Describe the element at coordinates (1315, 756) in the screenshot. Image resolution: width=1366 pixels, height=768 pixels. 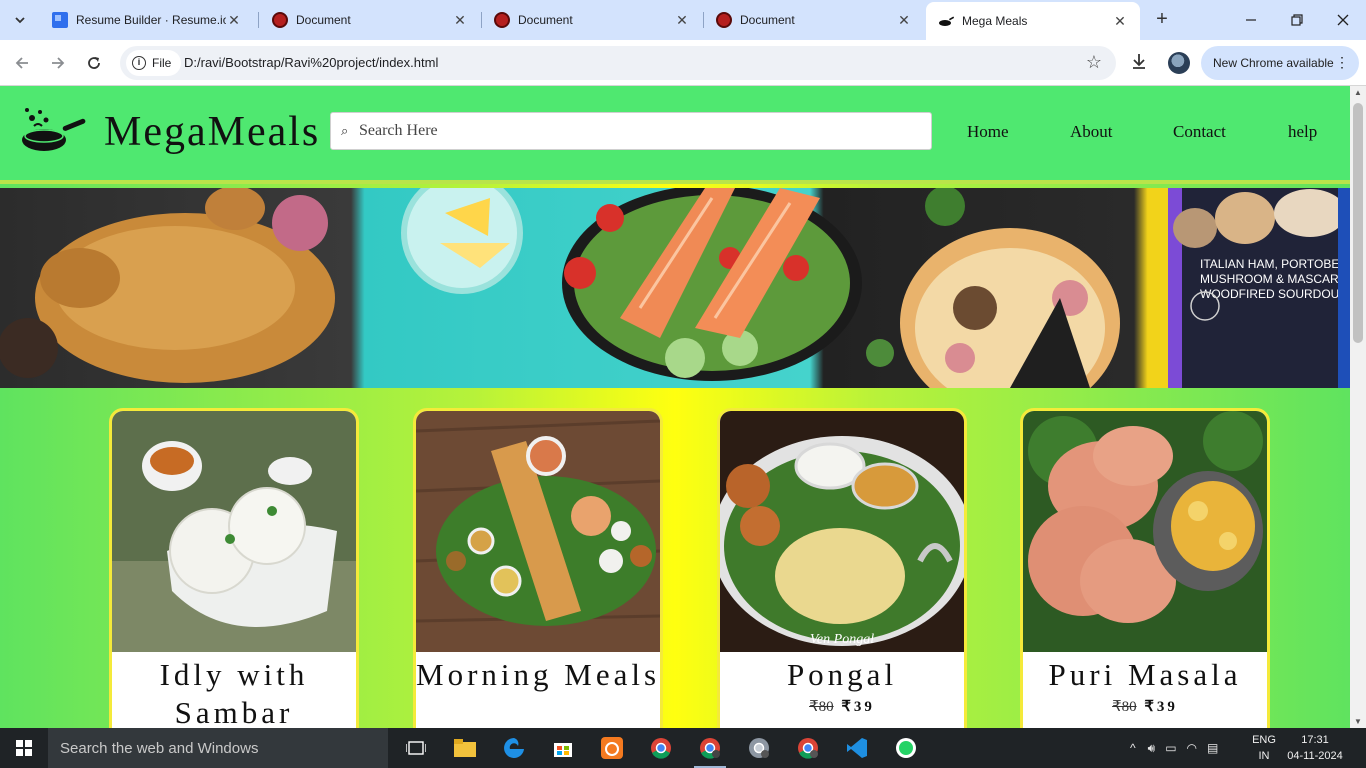
I see `clock-date: 04-11-2024` at that location.